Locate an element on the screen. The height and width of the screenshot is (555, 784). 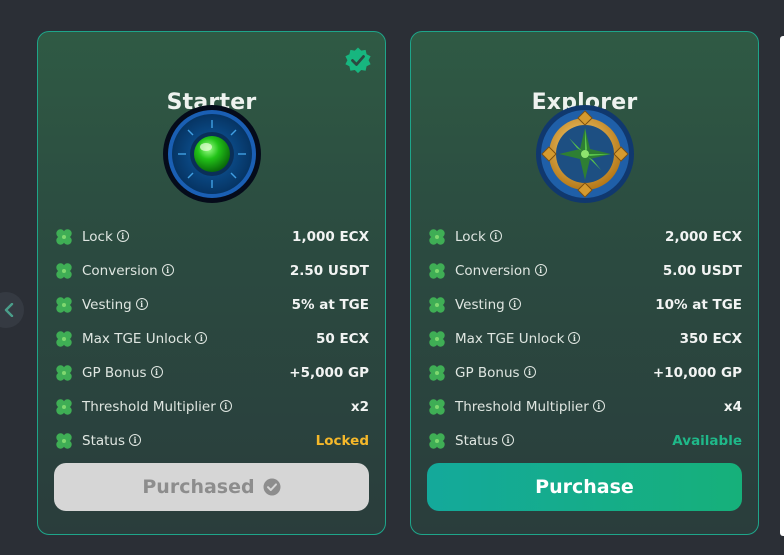
verified-badge-icon is located at coordinates (358, 60).